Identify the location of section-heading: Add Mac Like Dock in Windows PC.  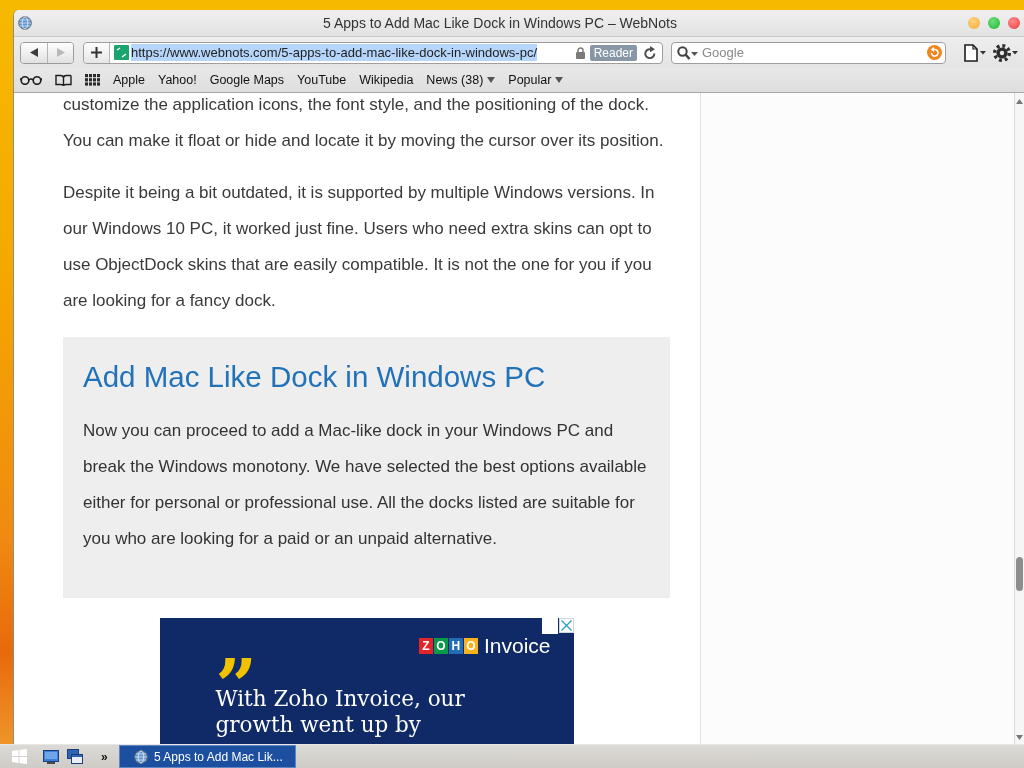
(315, 377).